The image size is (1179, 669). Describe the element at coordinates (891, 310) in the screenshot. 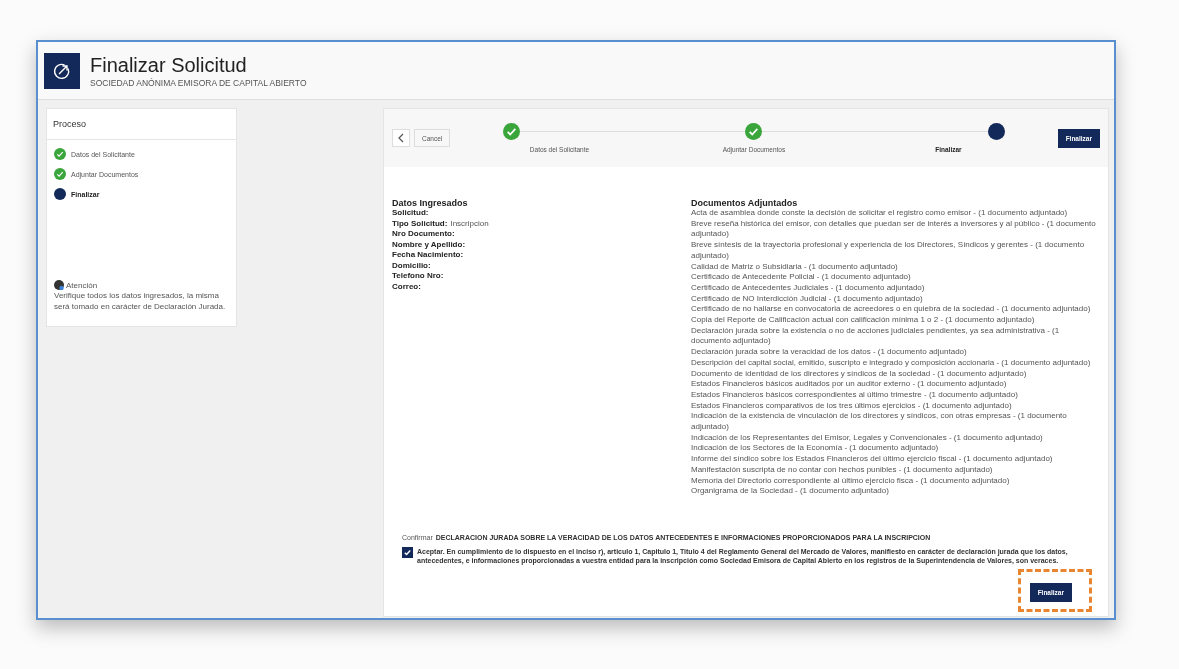

I see `document-item: Certificado de no hallarse en convocatoria de acreedores o en quiebra de la sociedad - (1 documento adjuntado)` at that location.